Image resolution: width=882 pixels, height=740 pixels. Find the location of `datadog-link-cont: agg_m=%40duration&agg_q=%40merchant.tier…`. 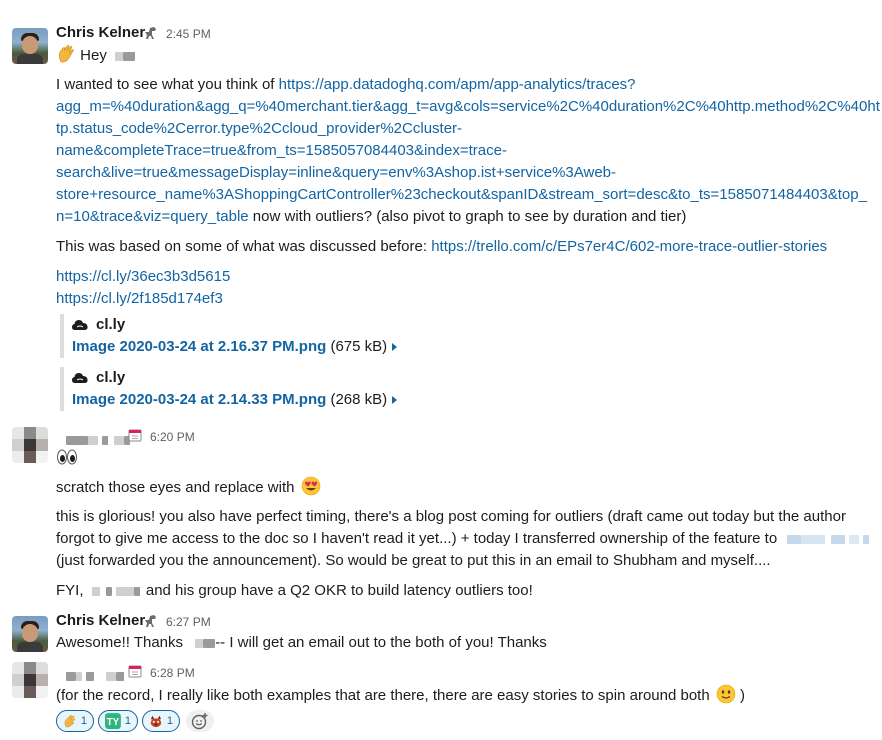

datadog-link-cont: agg_m=%40duration&agg_q=%40merchant.tier… is located at coordinates (468, 106).